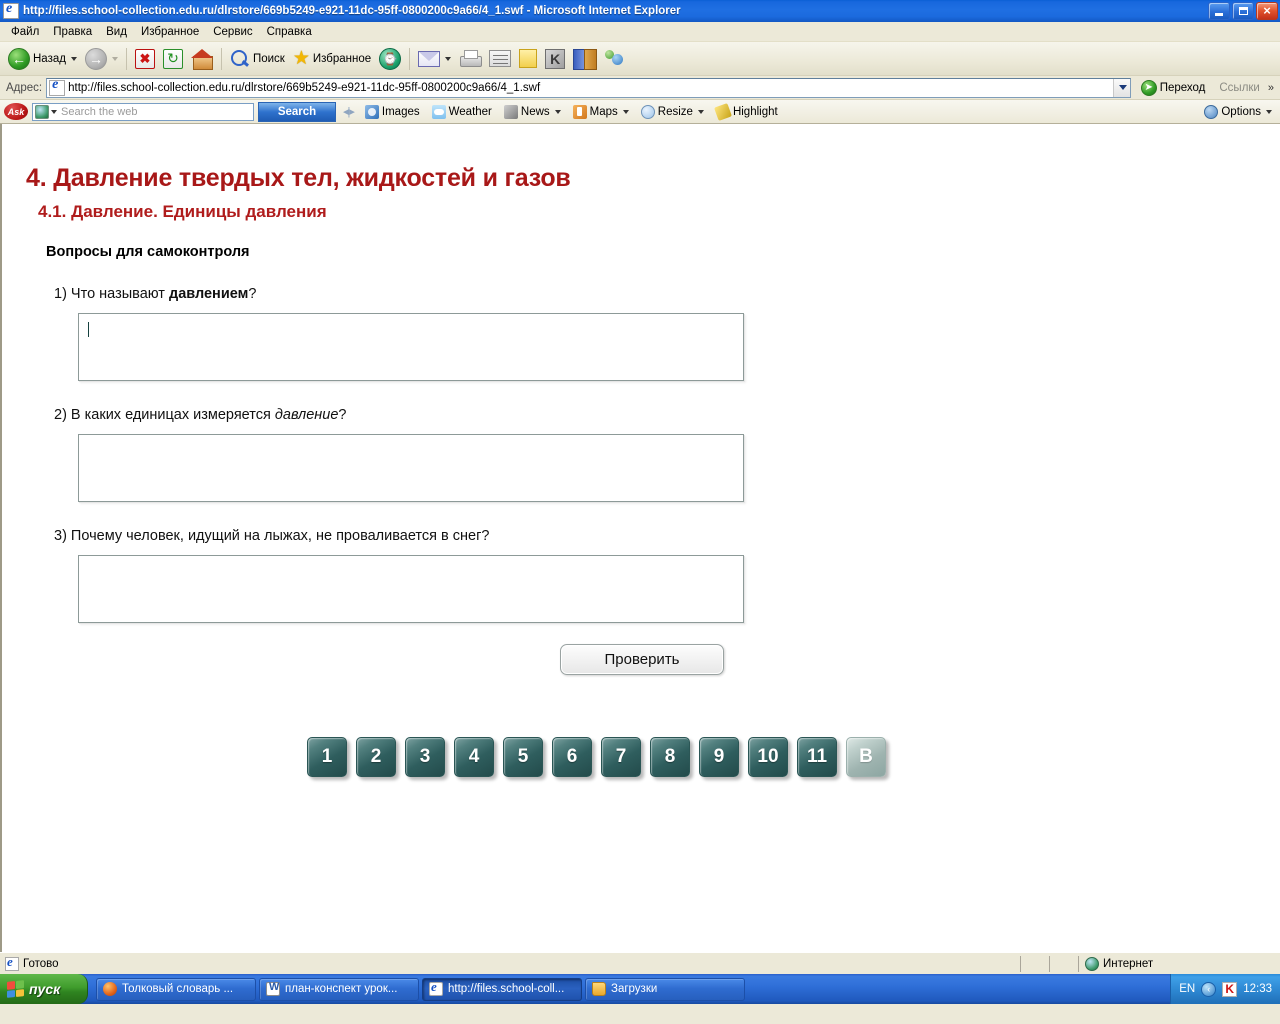 The image size is (1280, 1024). I want to click on status-bar: Готово Интернет, so click(640, 963).